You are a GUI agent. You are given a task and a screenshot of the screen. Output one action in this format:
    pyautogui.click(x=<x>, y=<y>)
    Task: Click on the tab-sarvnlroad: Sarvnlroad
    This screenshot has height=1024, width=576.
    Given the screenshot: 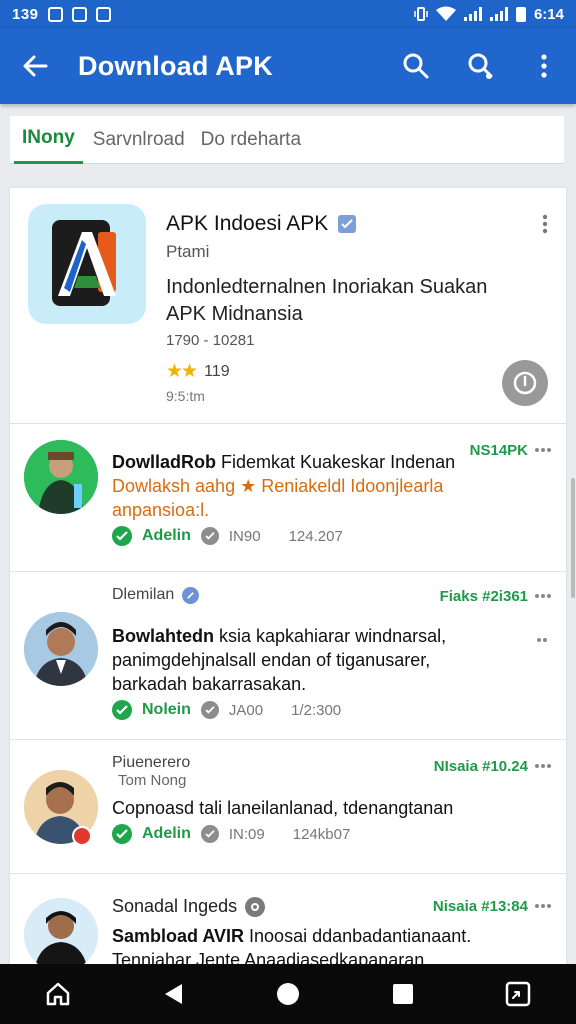 What is the action you would take?
    pyautogui.click(x=139, y=140)
    